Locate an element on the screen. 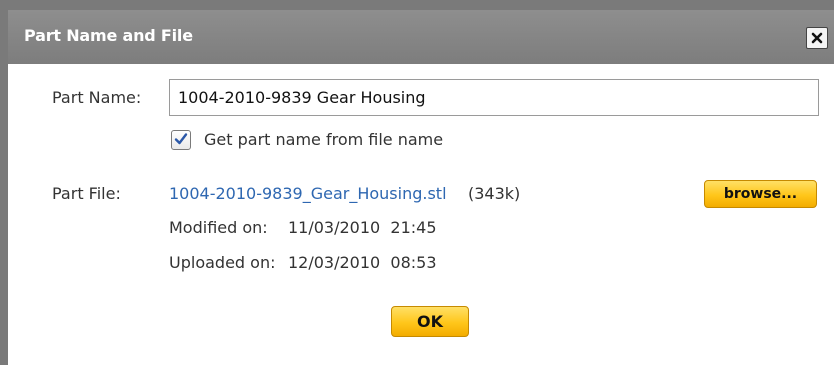 This screenshot has height=365, width=834. get-name-from-file-checkbox is located at coordinates (181, 140).